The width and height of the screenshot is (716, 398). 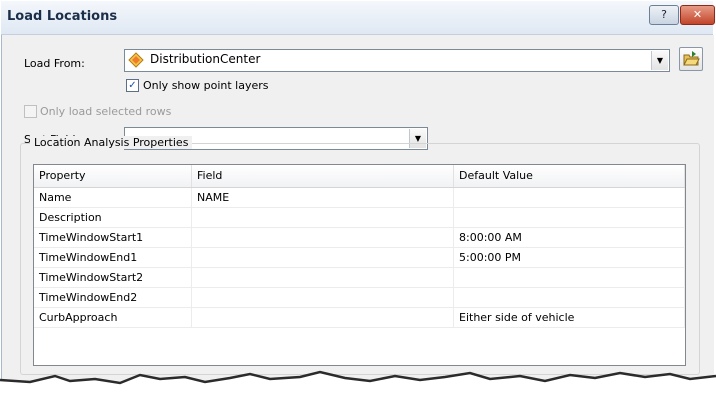 What do you see at coordinates (113, 277) in the screenshot?
I see `property-cell: TimeWindowStart2` at bounding box center [113, 277].